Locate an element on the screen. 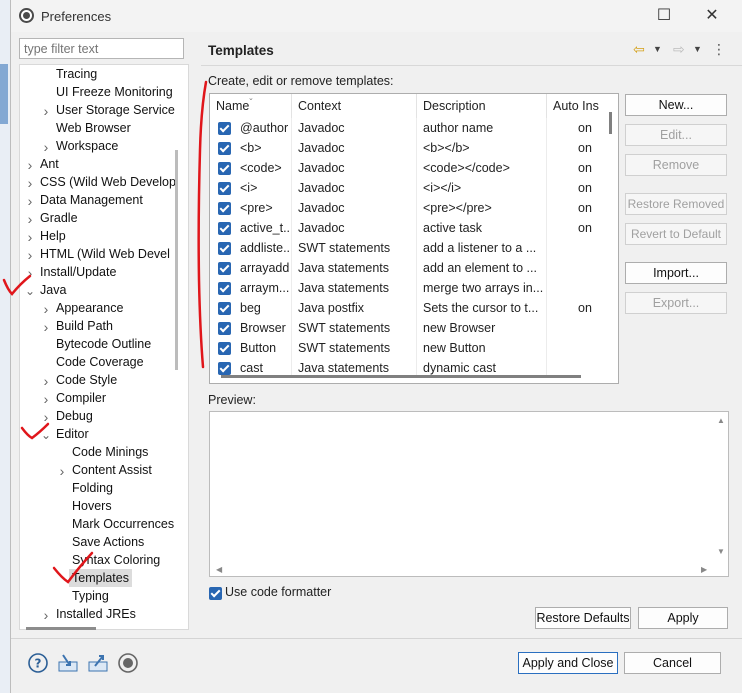 The image size is (742, 693). export-preferences-icon is located at coordinates (98, 663).